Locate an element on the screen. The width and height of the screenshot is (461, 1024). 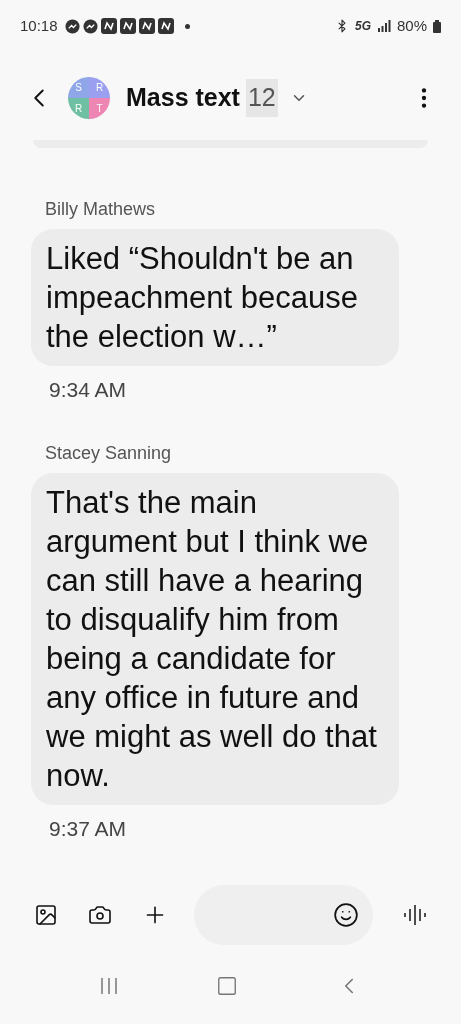
gallery-icon is located at coordinates (46, 915).